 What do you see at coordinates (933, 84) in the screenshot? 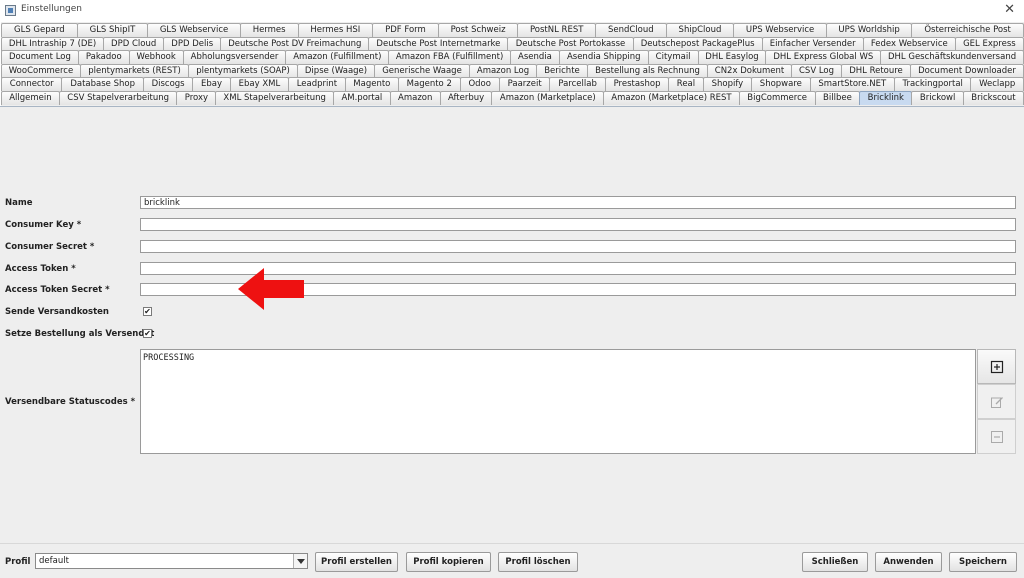
I see `tab-trackingportal: Trackingportal` at bounding box center [933, 84].